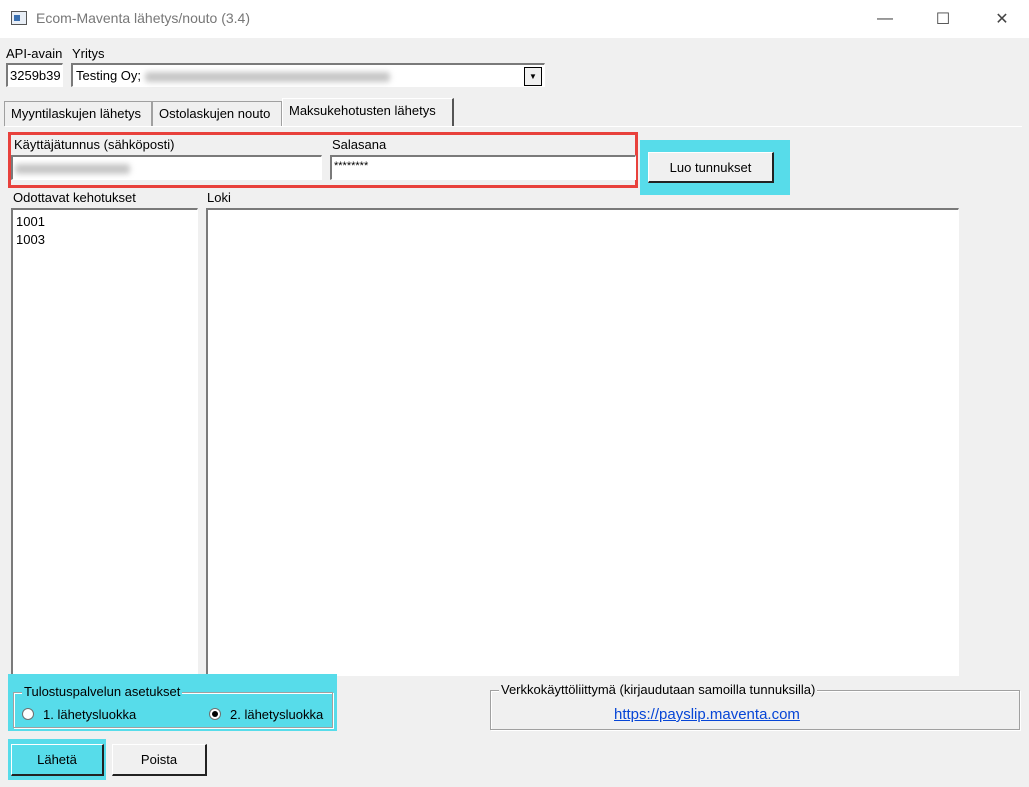 The image size is (1029, 787). What do you see at coordinates (351, 166) in the screenshot?
I see `password-value: ********` at bounding box center [351, 166].